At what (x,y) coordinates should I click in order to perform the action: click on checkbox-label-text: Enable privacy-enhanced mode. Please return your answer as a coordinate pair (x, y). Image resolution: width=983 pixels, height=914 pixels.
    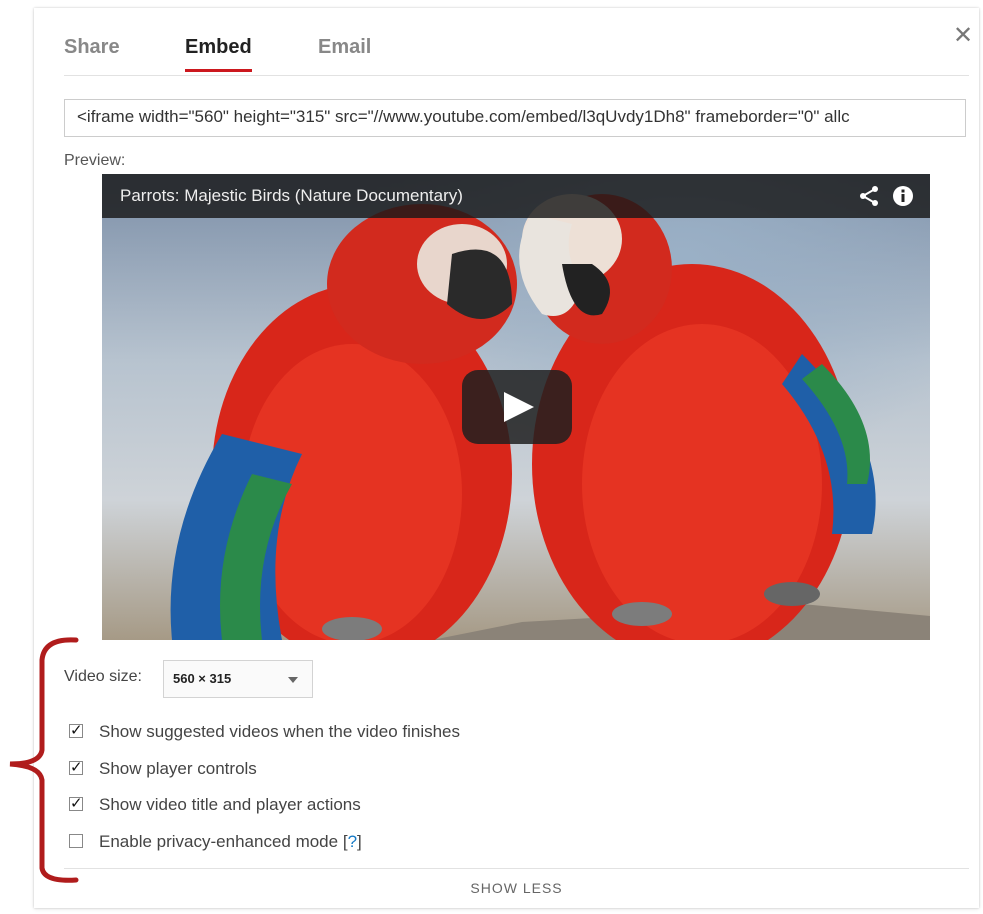
    Looking at the image, I should click on (219, 841).